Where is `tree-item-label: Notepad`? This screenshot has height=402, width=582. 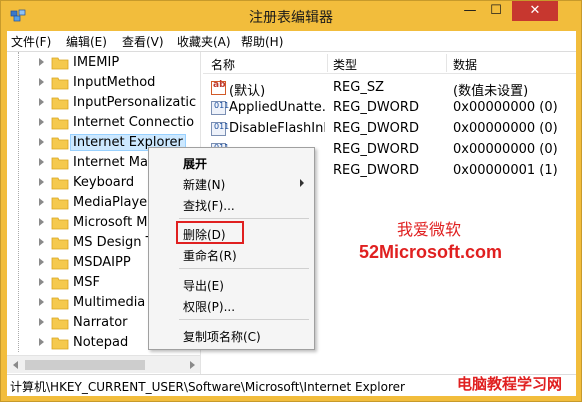
tree-item-label: Notepad is located at coordinates (101, 342).